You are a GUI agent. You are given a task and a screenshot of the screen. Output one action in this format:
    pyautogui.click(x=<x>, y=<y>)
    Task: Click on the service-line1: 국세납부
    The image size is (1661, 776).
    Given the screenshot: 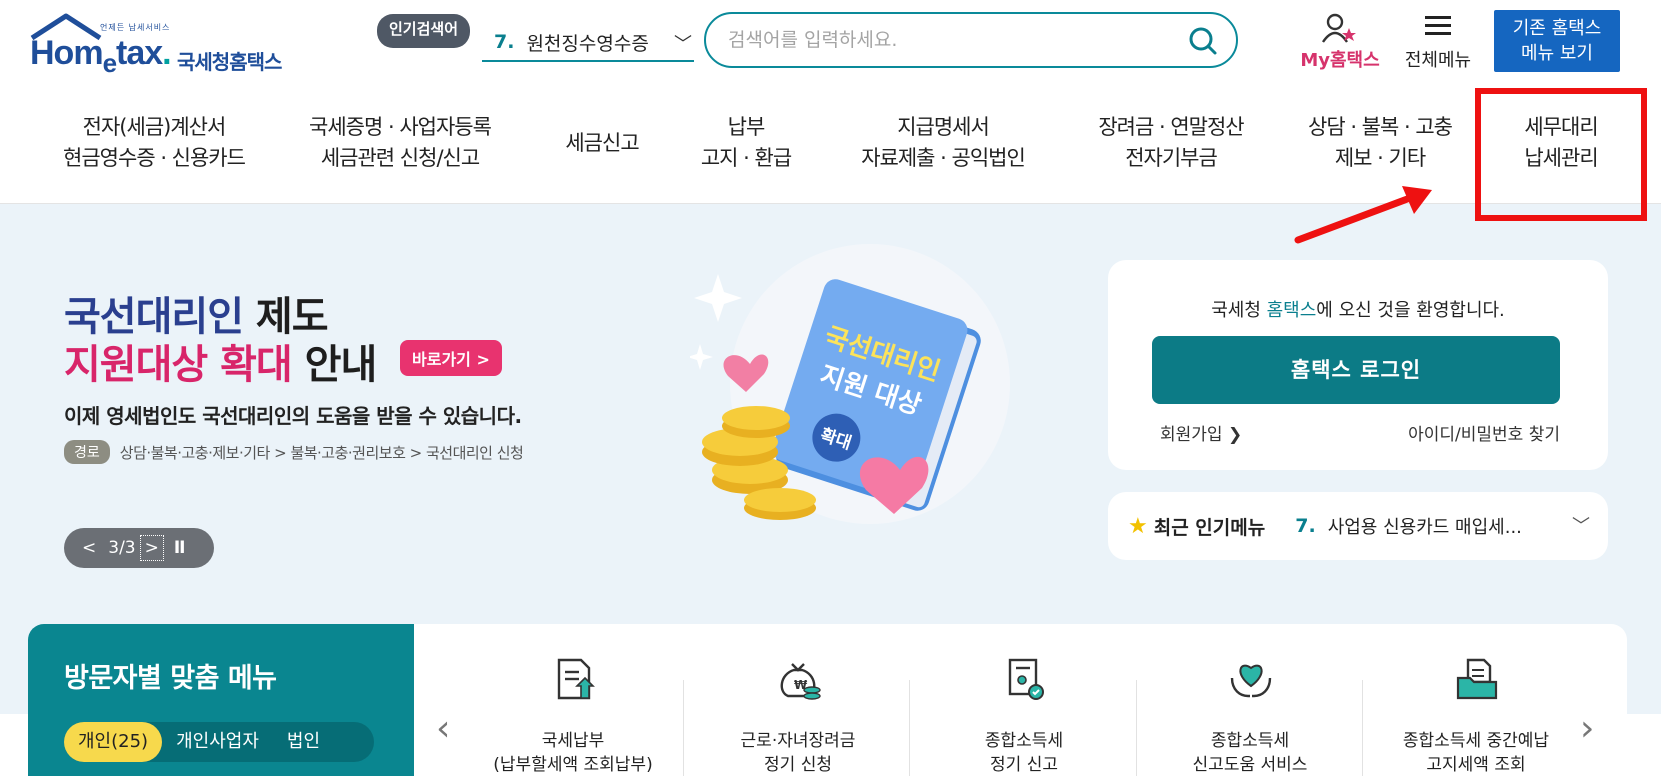 What is the action you would take?
    pyautogui.click(x=573, y=741)
    